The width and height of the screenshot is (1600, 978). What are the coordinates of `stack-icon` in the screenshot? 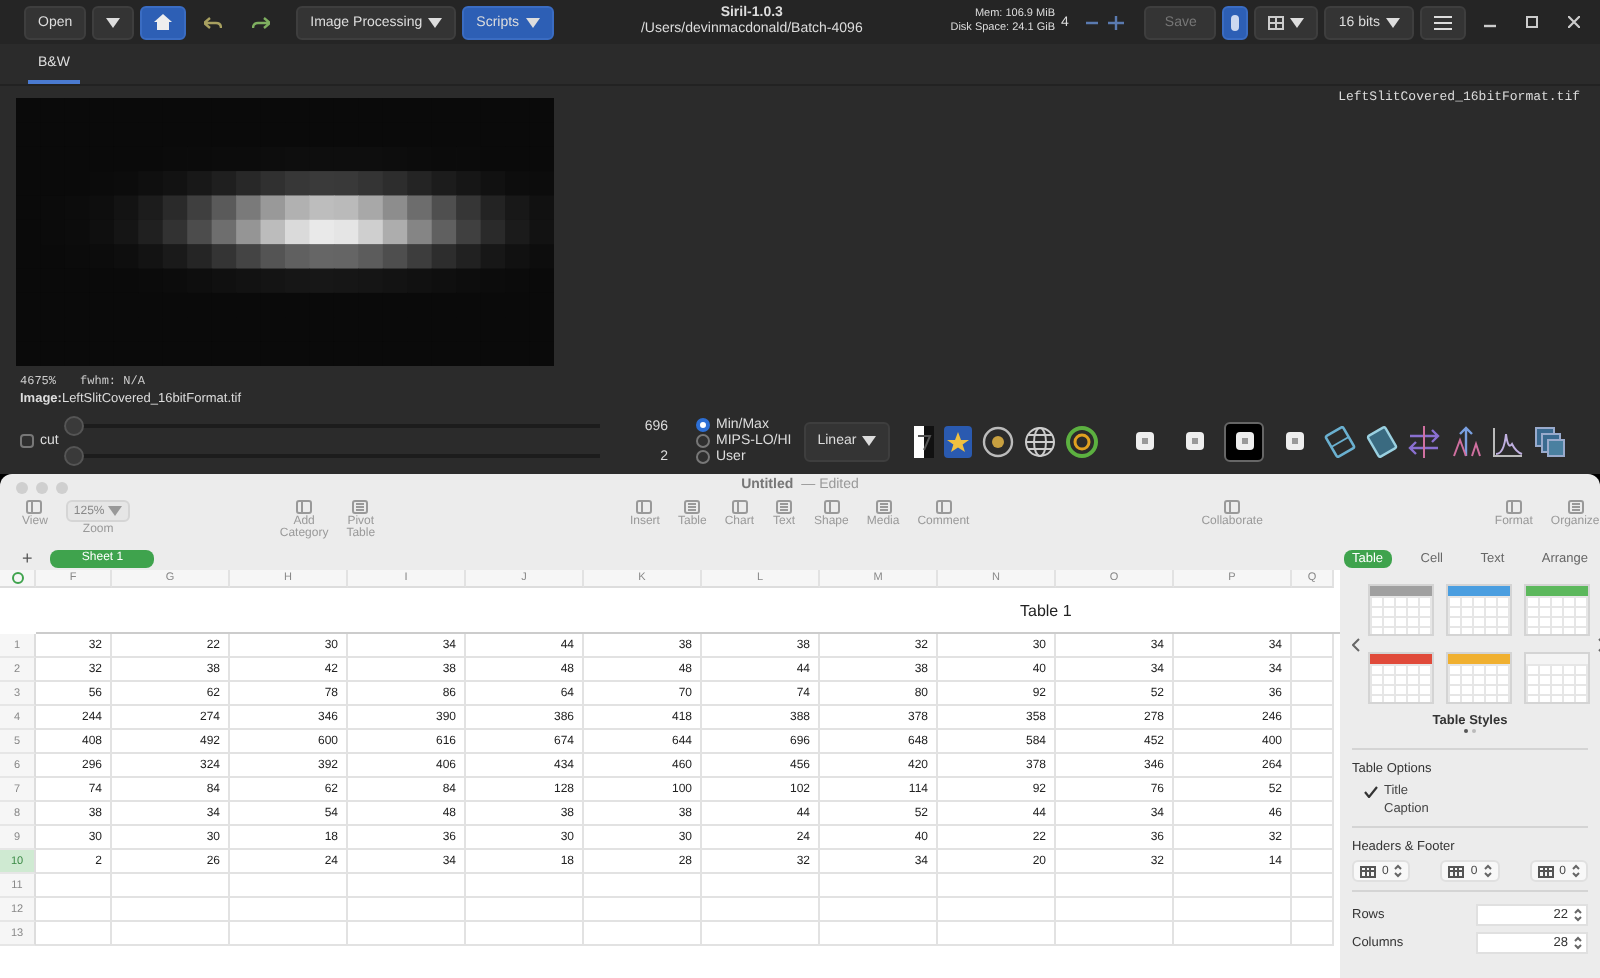 It's located at (1550, 441).